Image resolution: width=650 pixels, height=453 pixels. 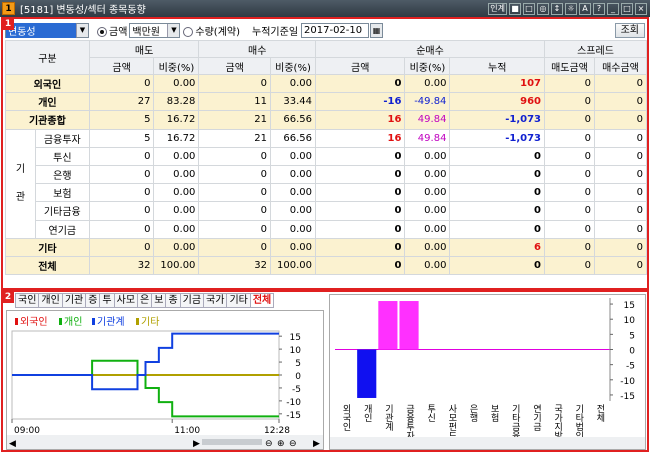 I want to click on query-button: 조회, so click(x=629, y=30).